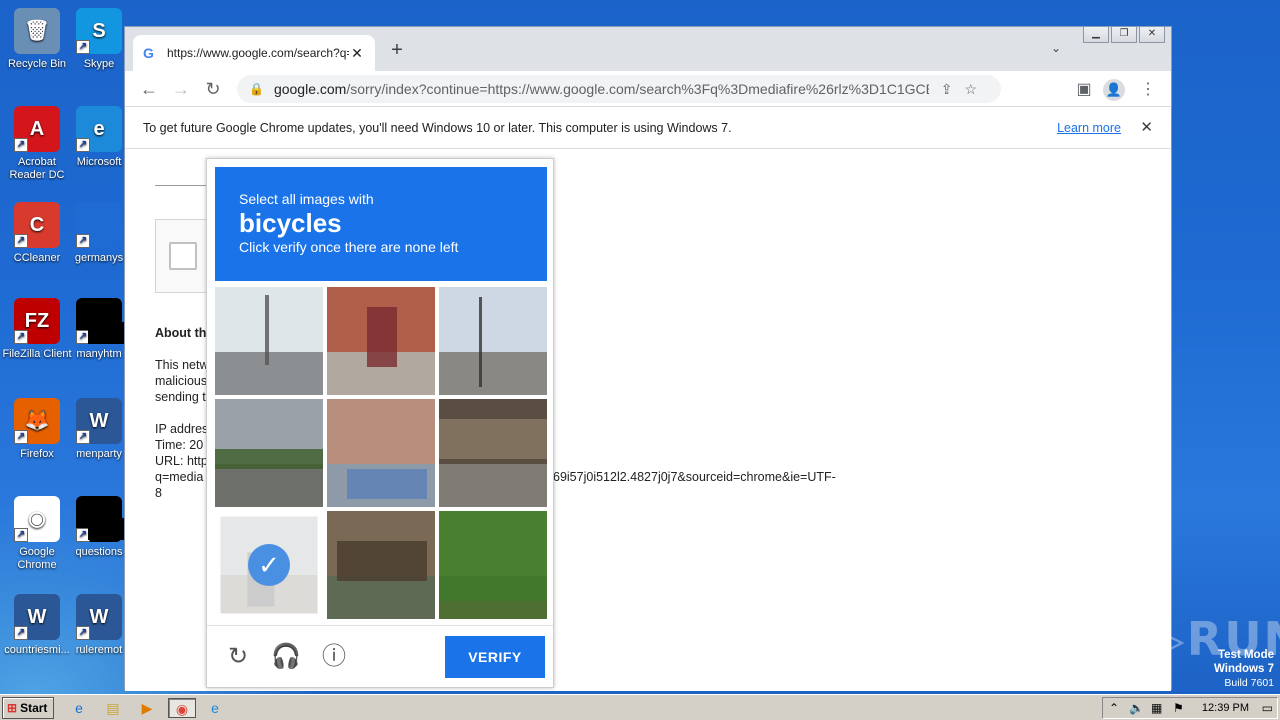 The height and width of the screenshot is (720, 1280). What do you see at coordinates (1245, 655) in the screenshot?
I see `test-mode-line1: Test Mode` at bounding box center [1245, 655].